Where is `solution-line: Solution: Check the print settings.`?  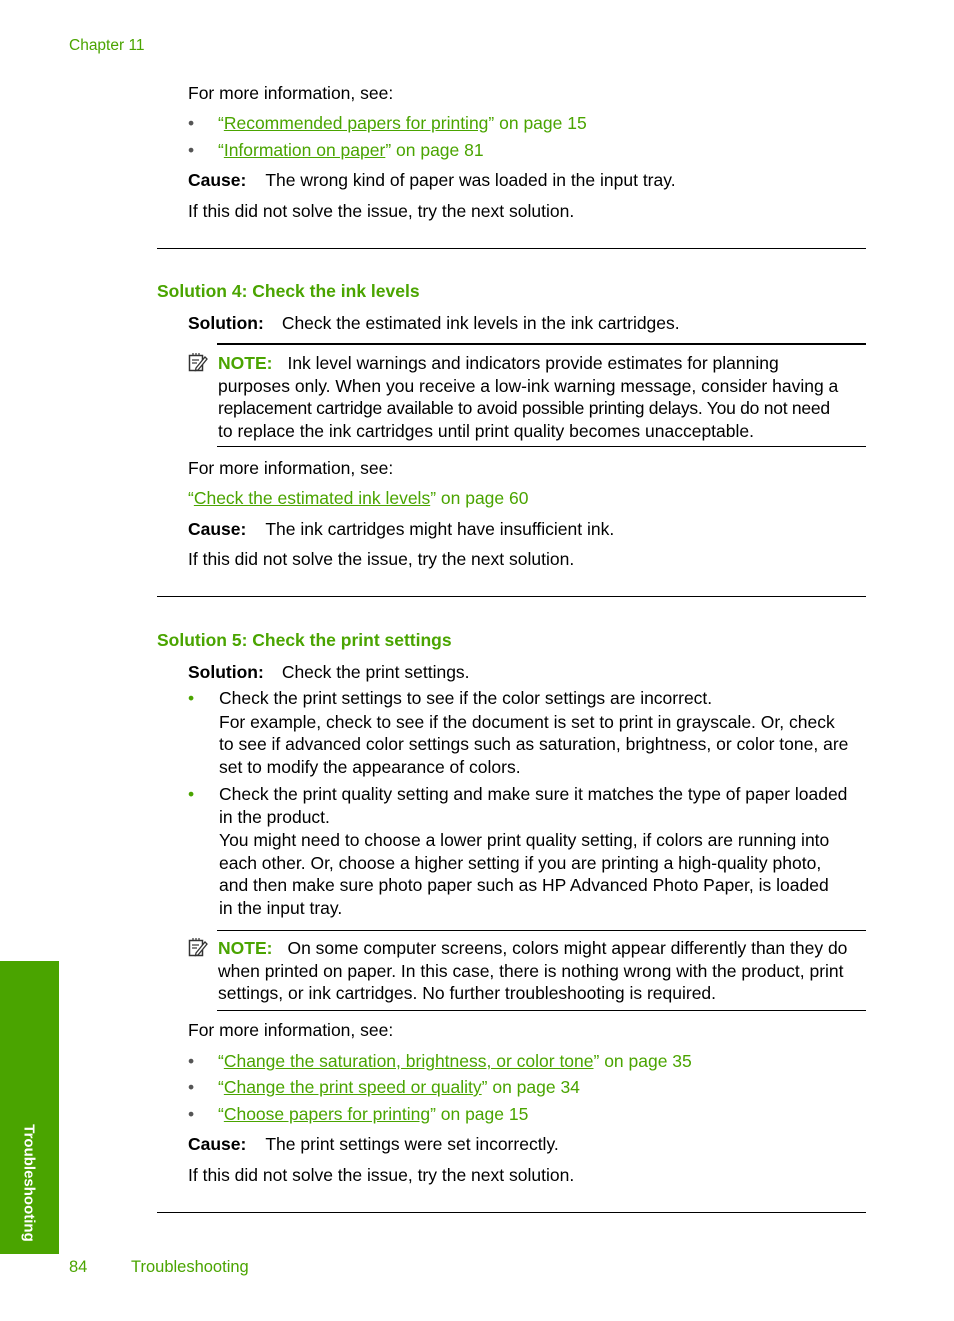 solution-line: Solution: Check the print settings. is located at coordinates (329, 672).